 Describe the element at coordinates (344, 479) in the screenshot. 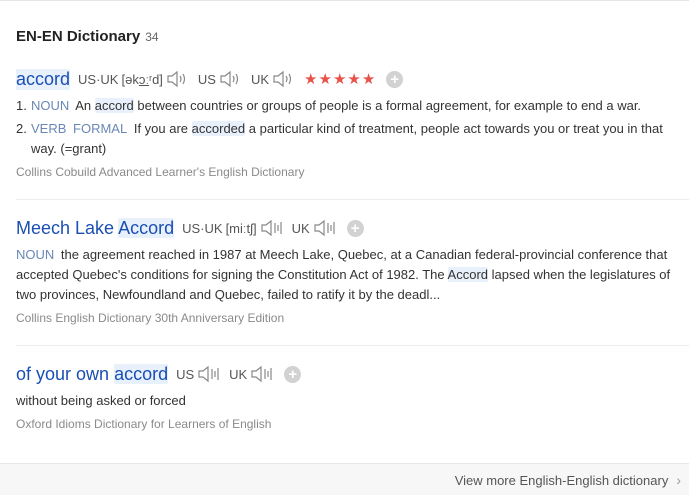

I see `footer: View more English-English dictionary ›` at that location.